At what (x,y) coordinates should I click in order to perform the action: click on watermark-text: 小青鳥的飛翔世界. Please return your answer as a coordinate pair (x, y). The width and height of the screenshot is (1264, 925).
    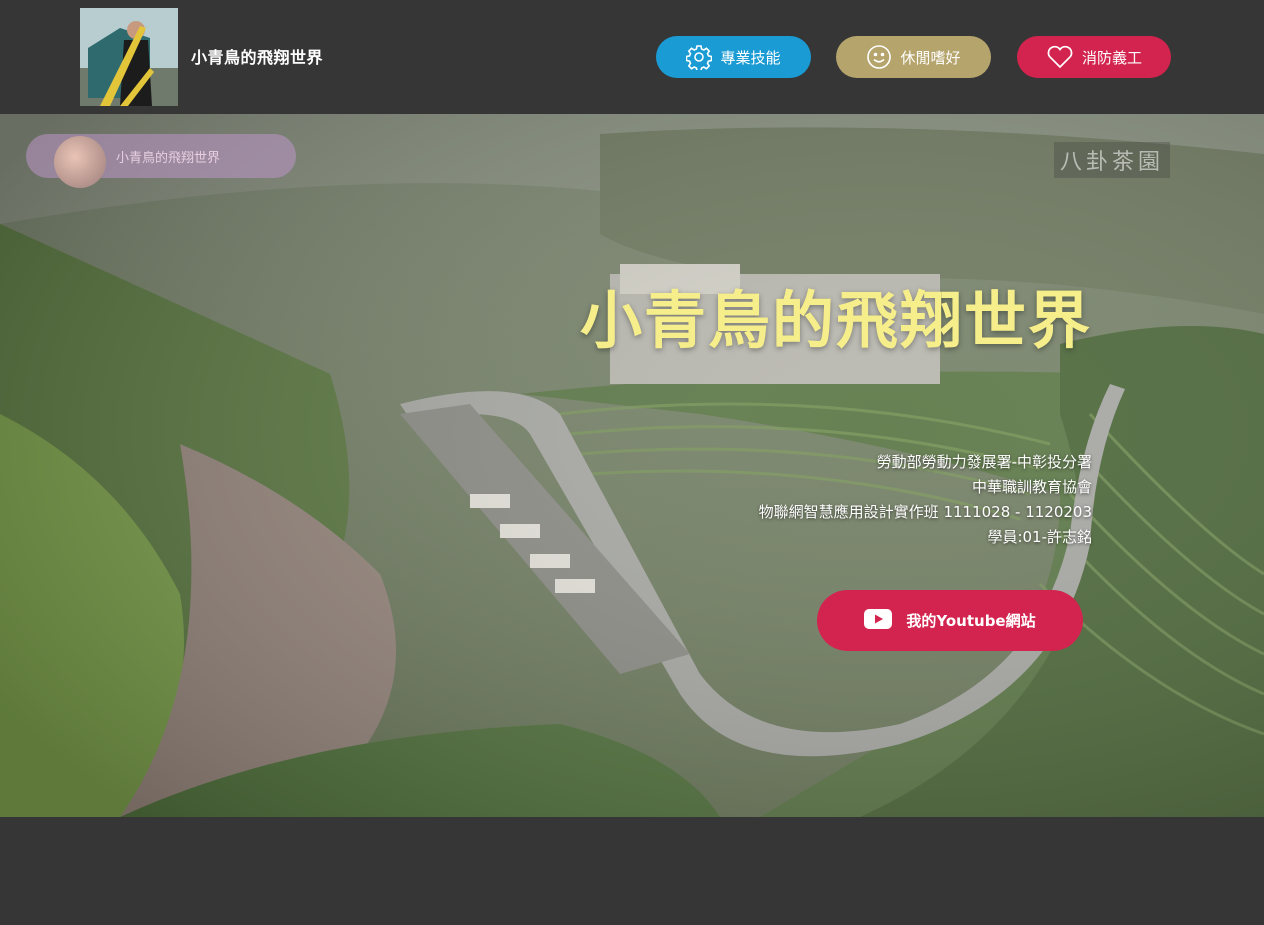
    Looking at the image, I should click on (168, 158).